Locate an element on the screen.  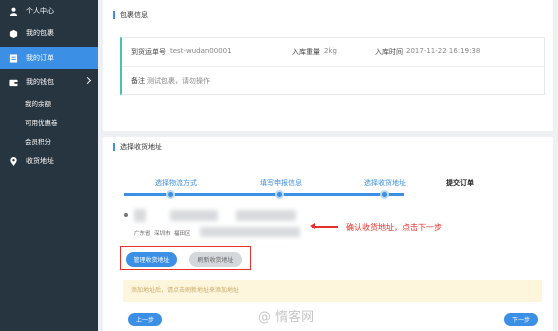
next-step-button: 下一步 is located at coordinates (521, 319).